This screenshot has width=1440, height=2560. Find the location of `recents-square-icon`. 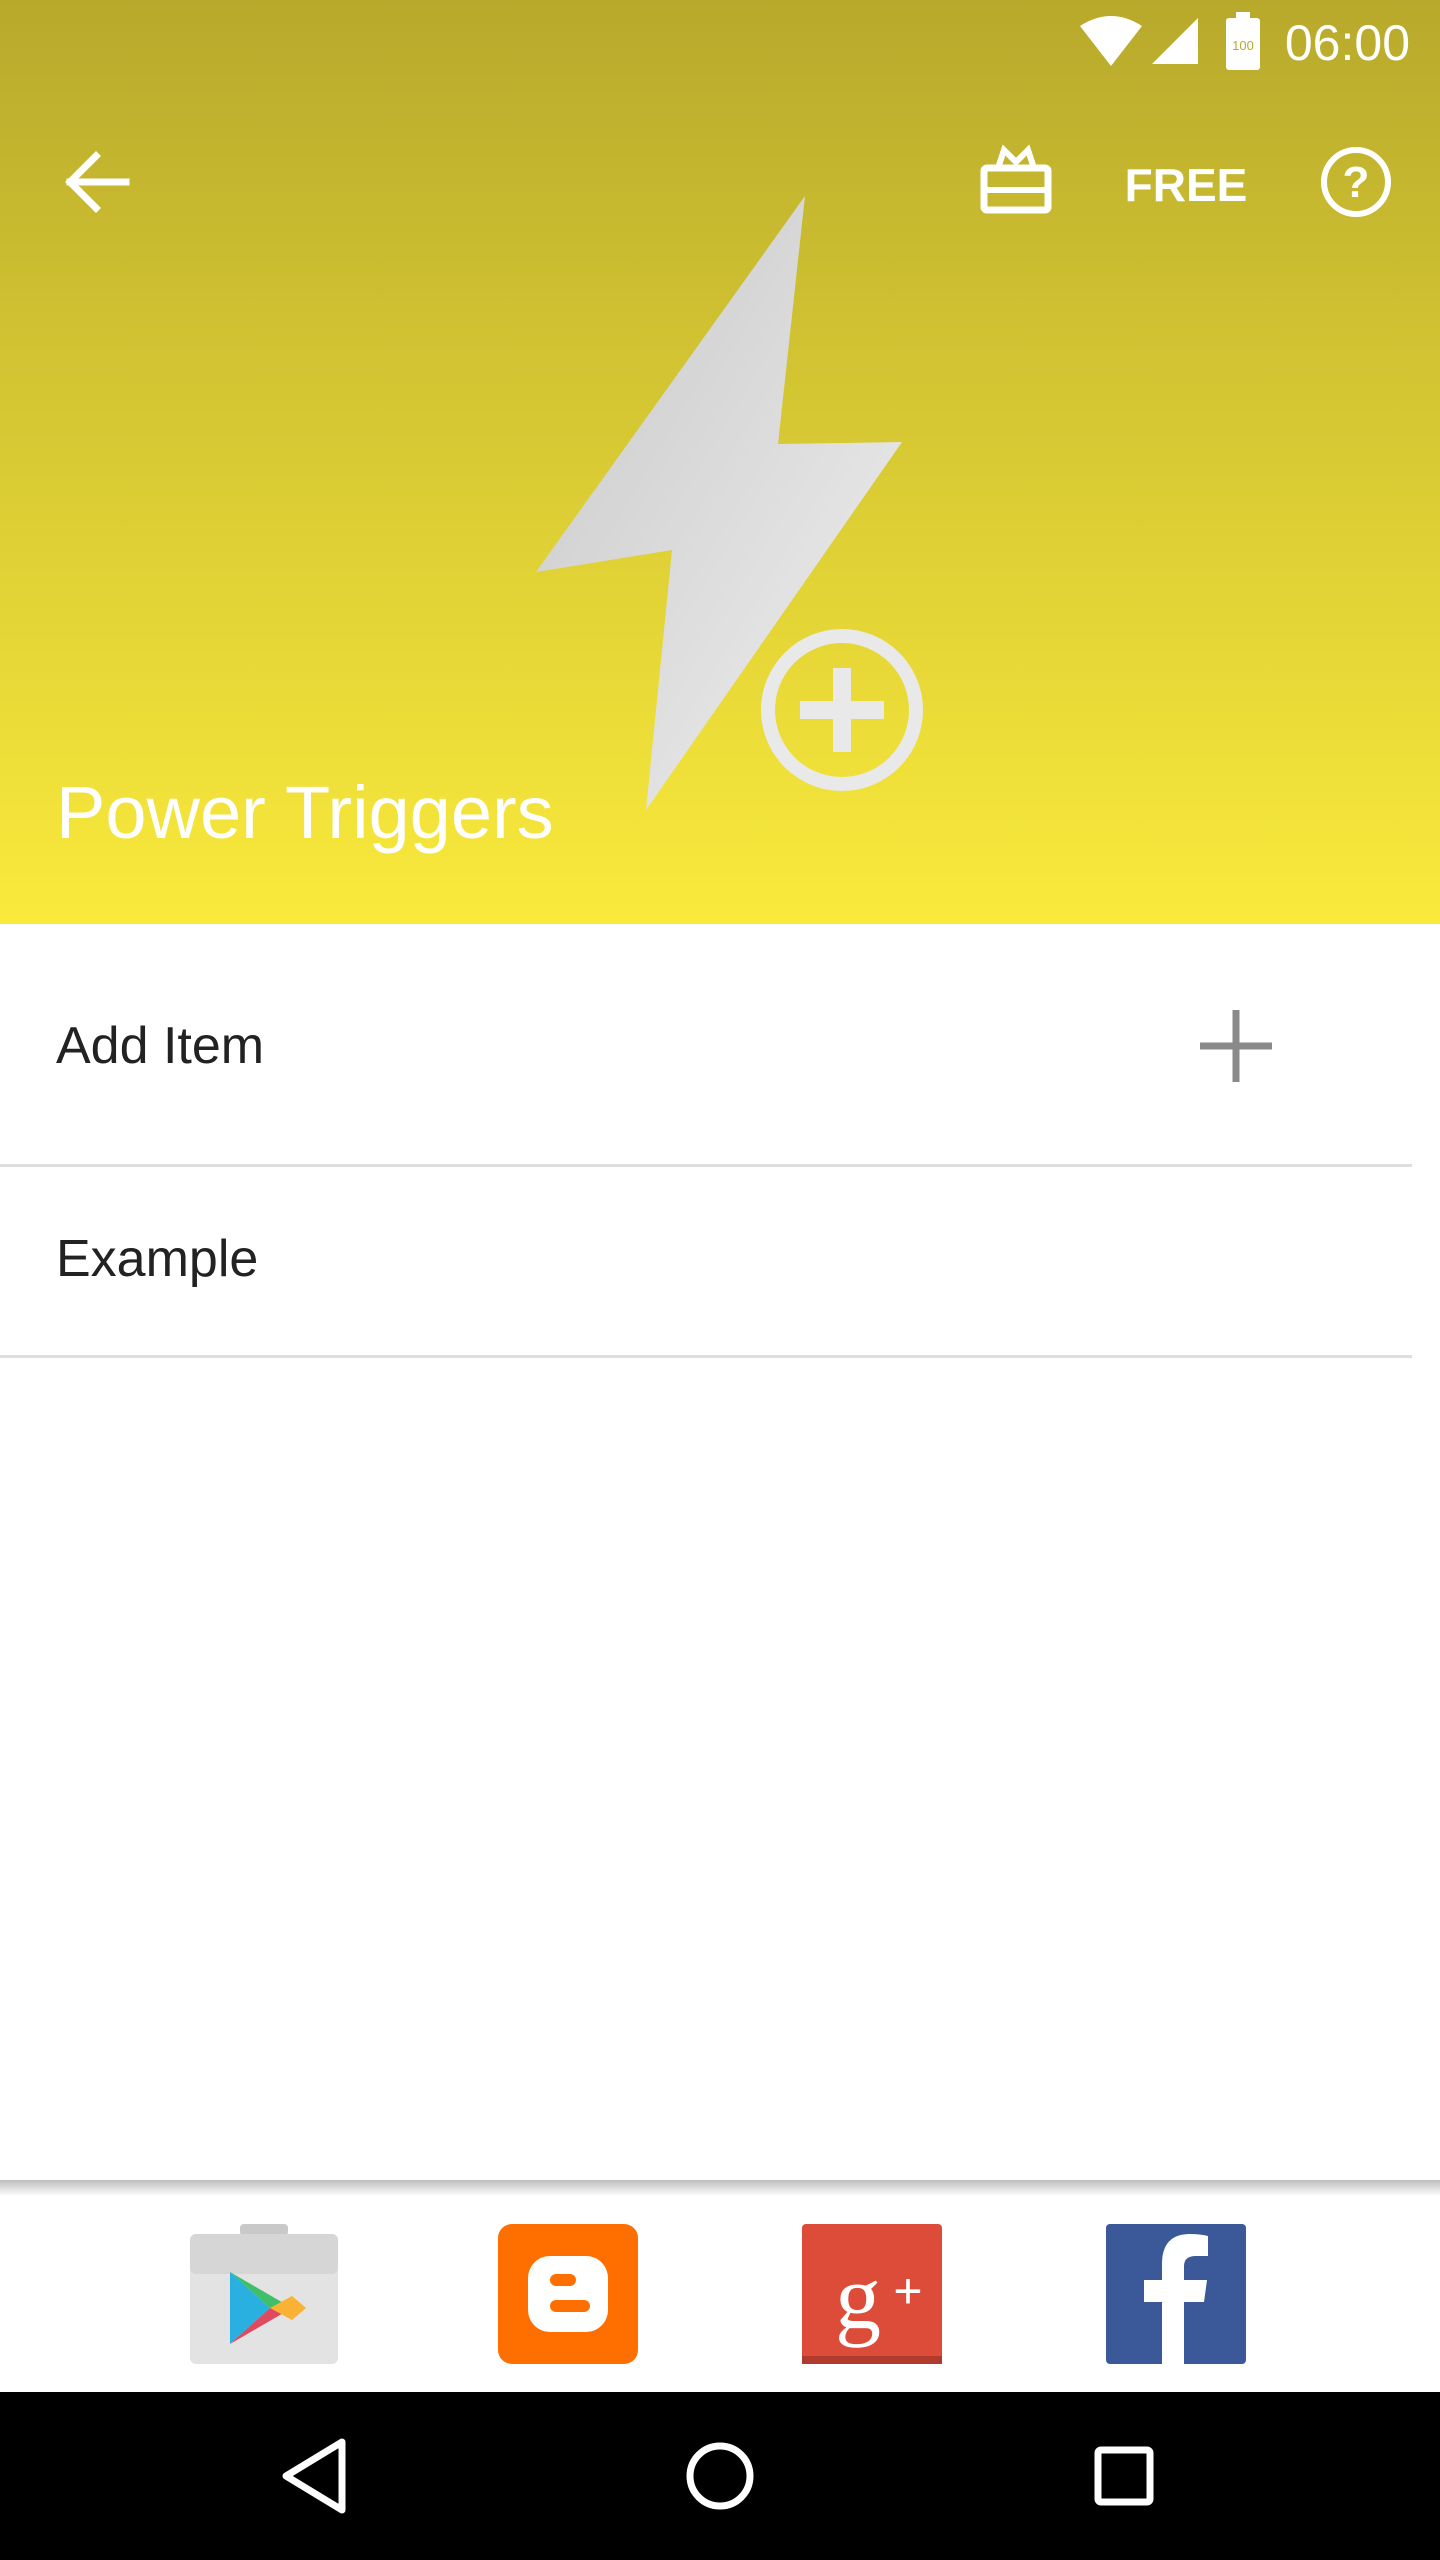

recents-square-icon is located at coordinates (1124, 2476).